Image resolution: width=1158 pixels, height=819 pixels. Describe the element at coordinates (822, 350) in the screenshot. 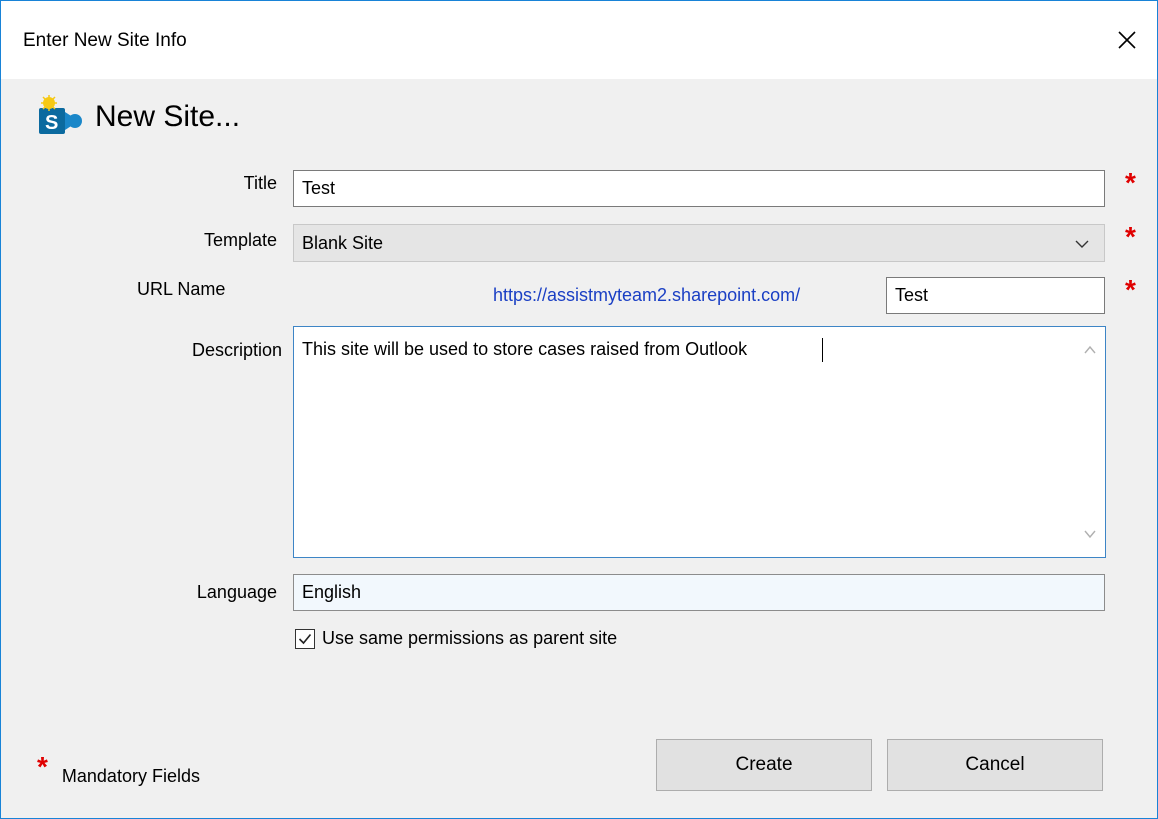

I see `text-caret` at that location.